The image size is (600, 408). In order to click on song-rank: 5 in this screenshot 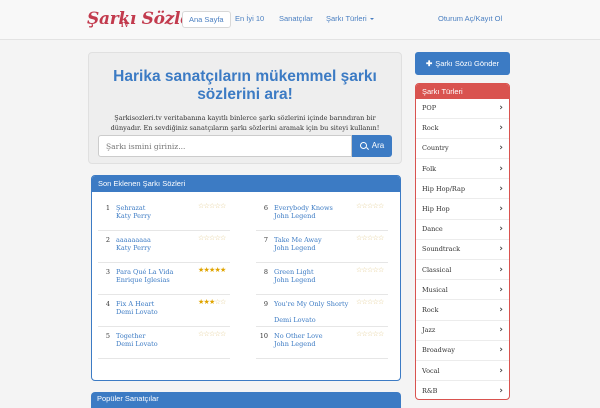, I will do `click(107, 336)`.